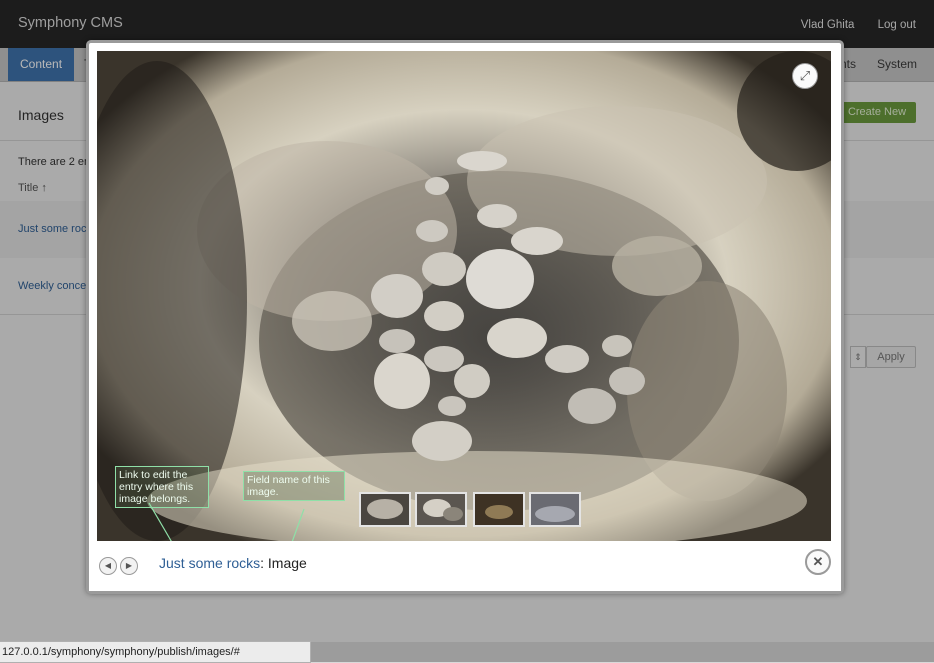  Describe the element at coordinates (108, 566) in the screenshot. I see `prev-icon: ◀` at that location.